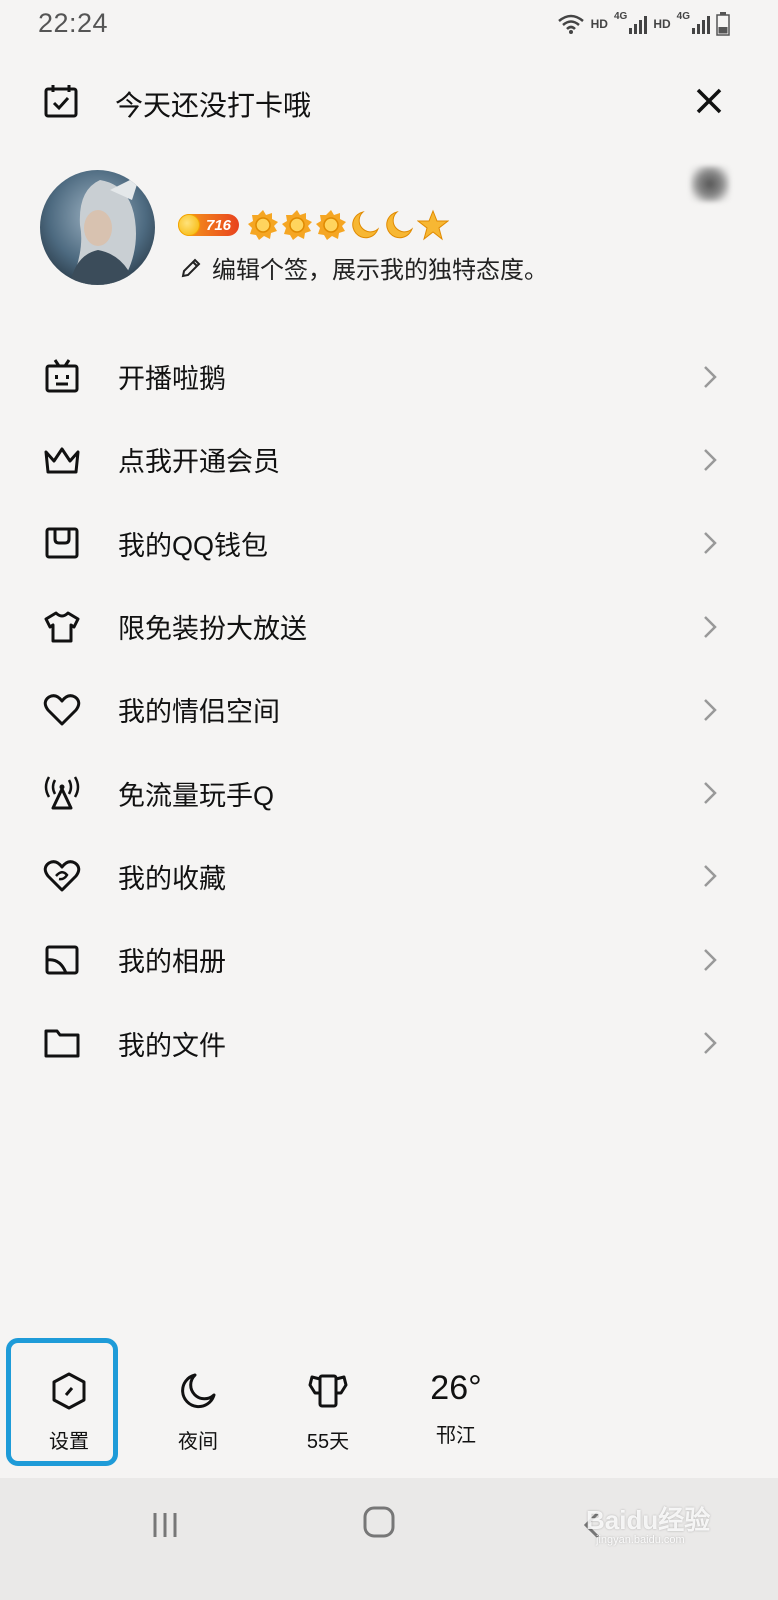  I want to click on sim2-net-label: 4G, so click(683, 16).